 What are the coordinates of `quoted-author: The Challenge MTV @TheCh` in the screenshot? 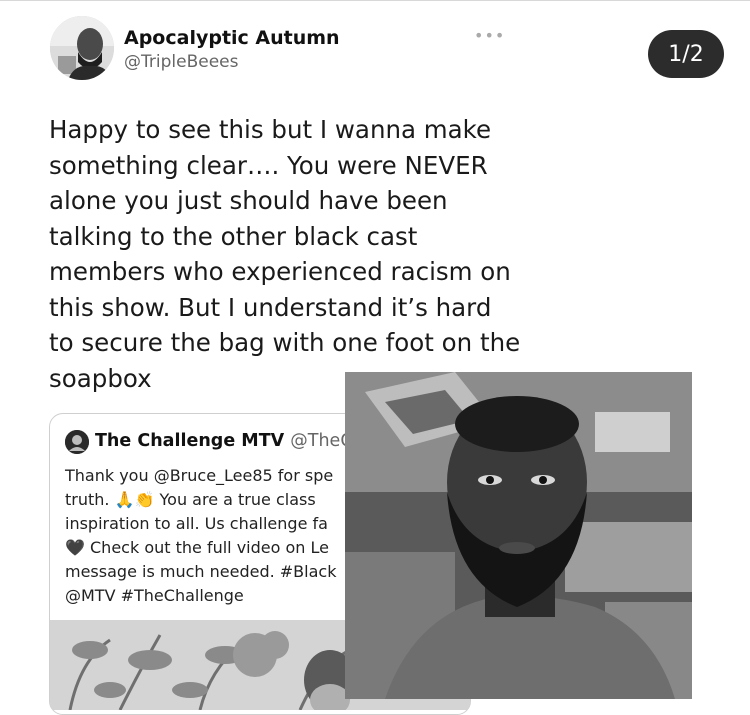 It's located at (229, 441).